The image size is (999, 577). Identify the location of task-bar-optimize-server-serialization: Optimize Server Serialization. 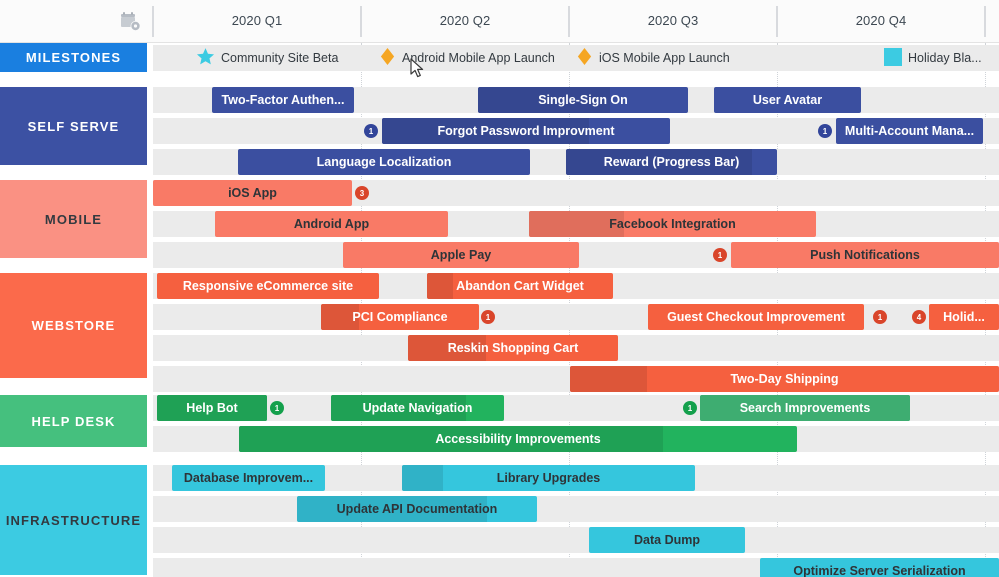
(879, 567).